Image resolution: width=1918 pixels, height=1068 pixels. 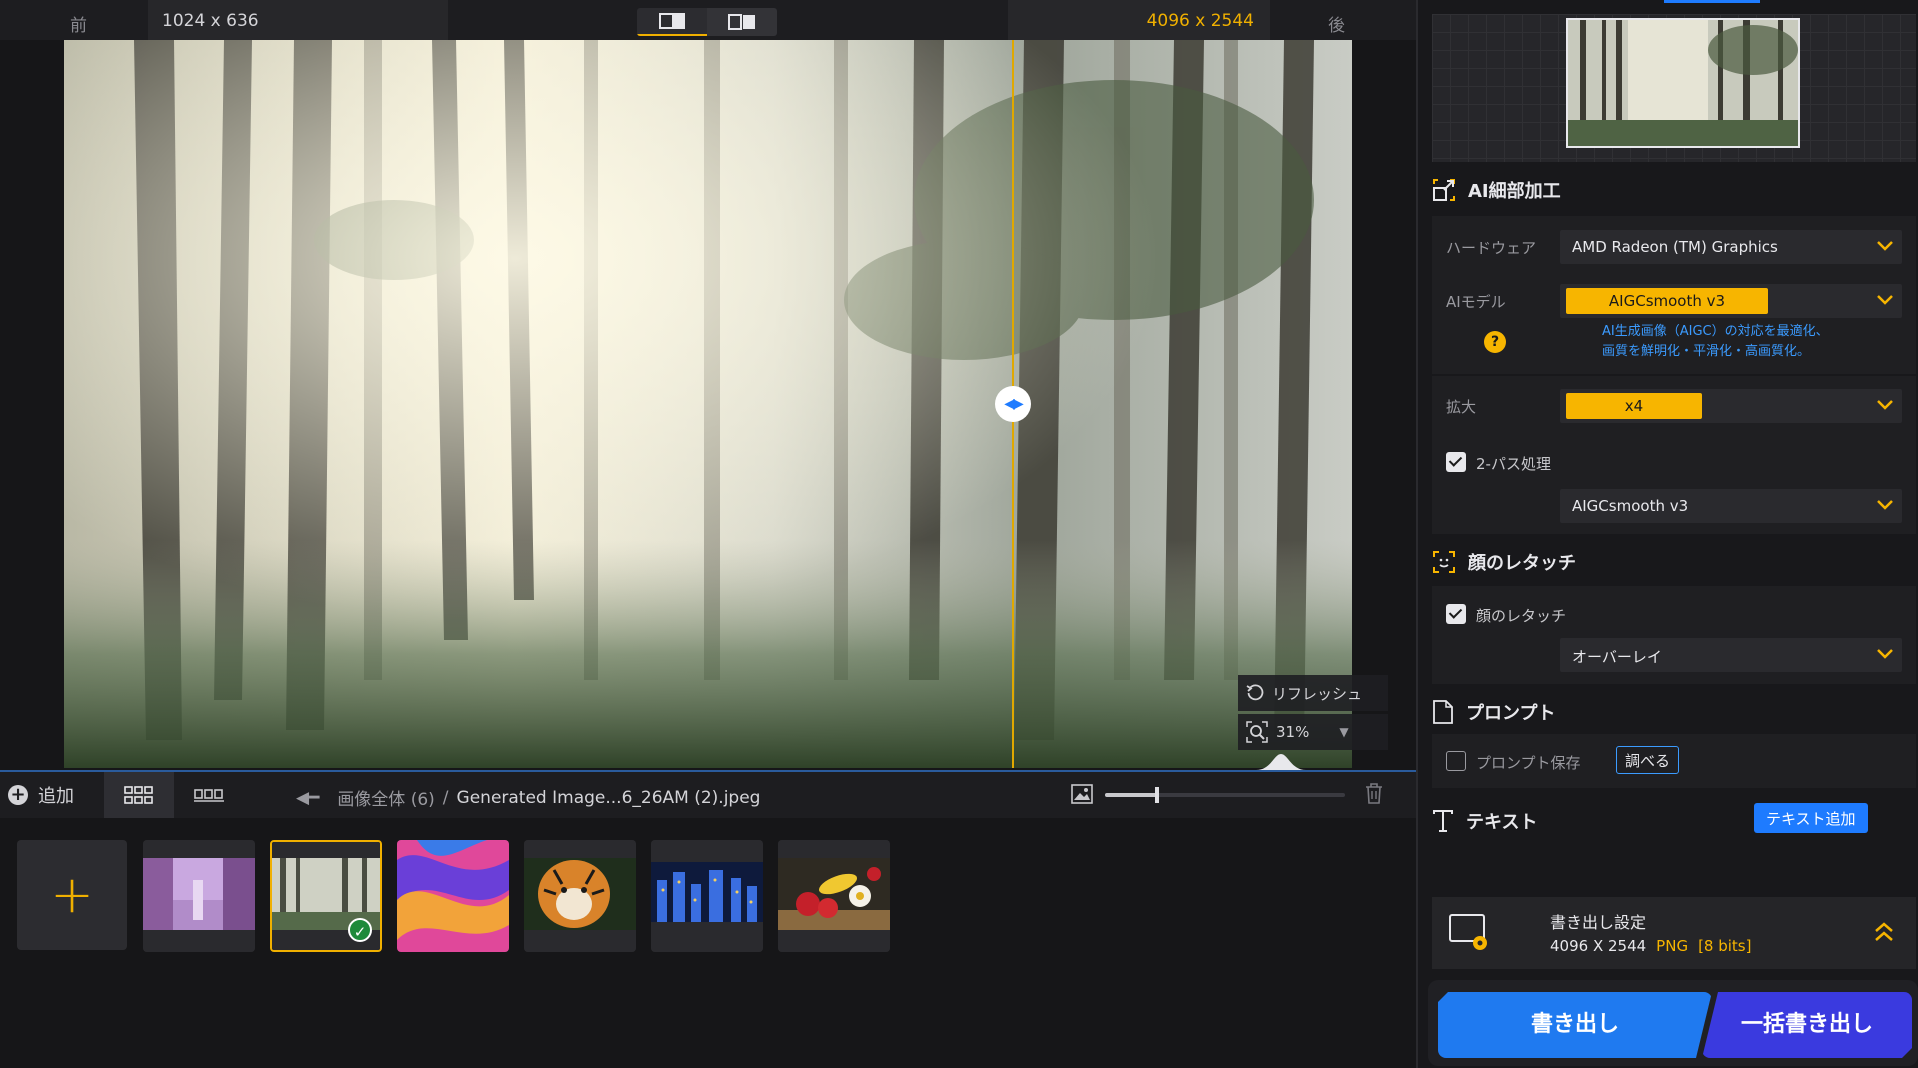 What do you see at coordinates (1491, 248) in the screenshot?
I see `hardware-label: ハードウェア` at bounding box center [1491, 248].